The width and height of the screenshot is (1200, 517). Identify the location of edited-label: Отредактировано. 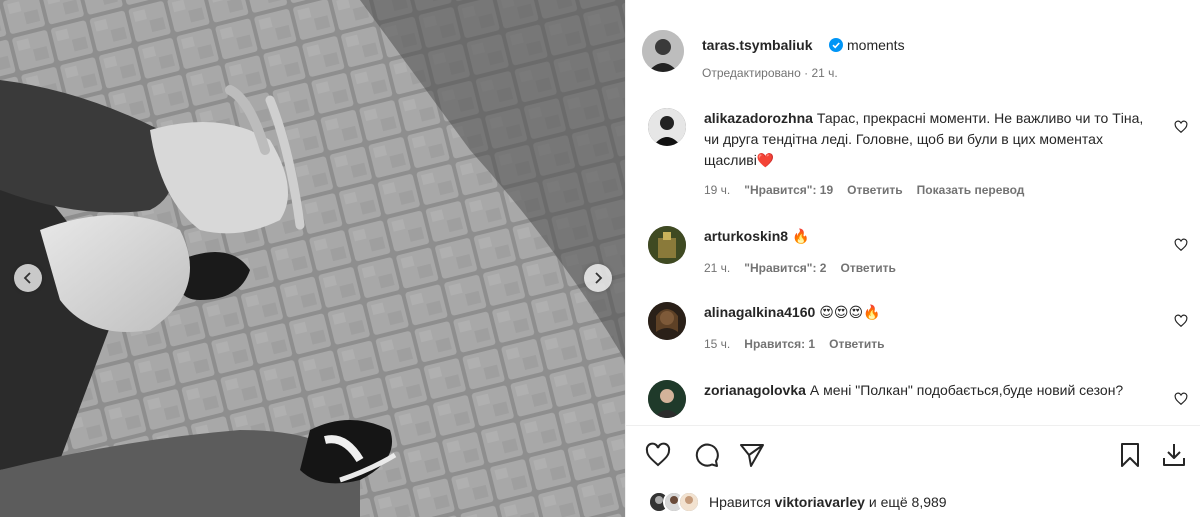
(751, 73).